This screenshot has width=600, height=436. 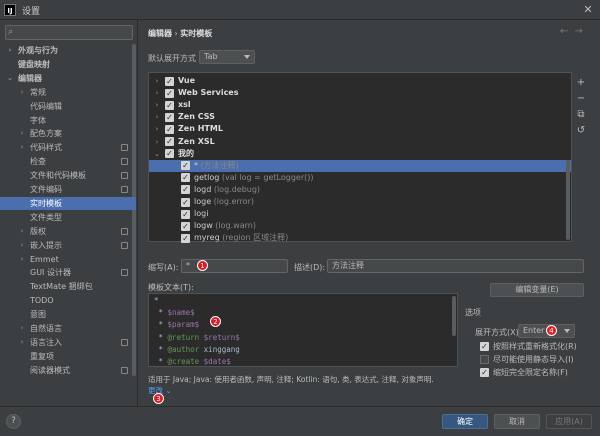 What do you see at coordinates (568, 200) in the screenshot?
I see `template-list-scrollbar` at bounding box center [568, 200].